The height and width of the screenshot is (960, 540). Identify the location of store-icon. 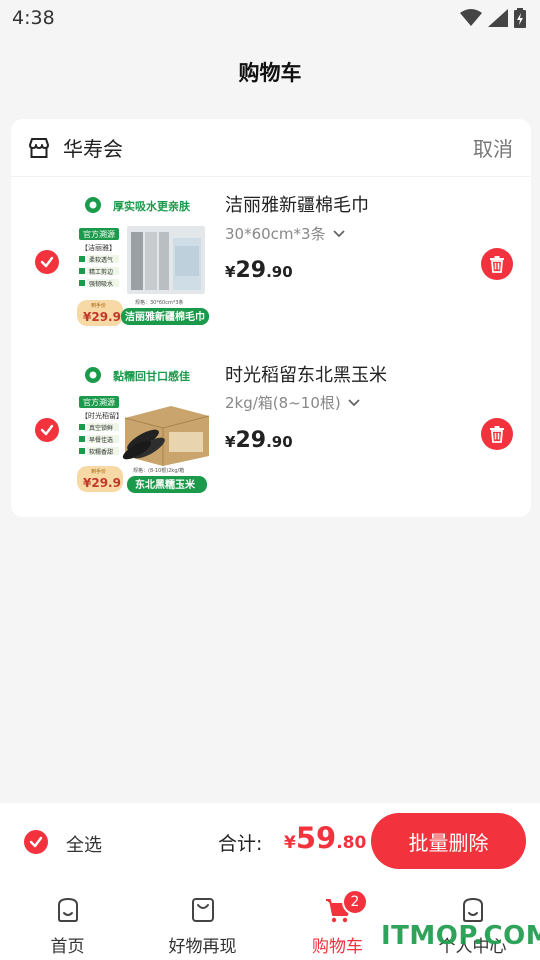
(39, 147).